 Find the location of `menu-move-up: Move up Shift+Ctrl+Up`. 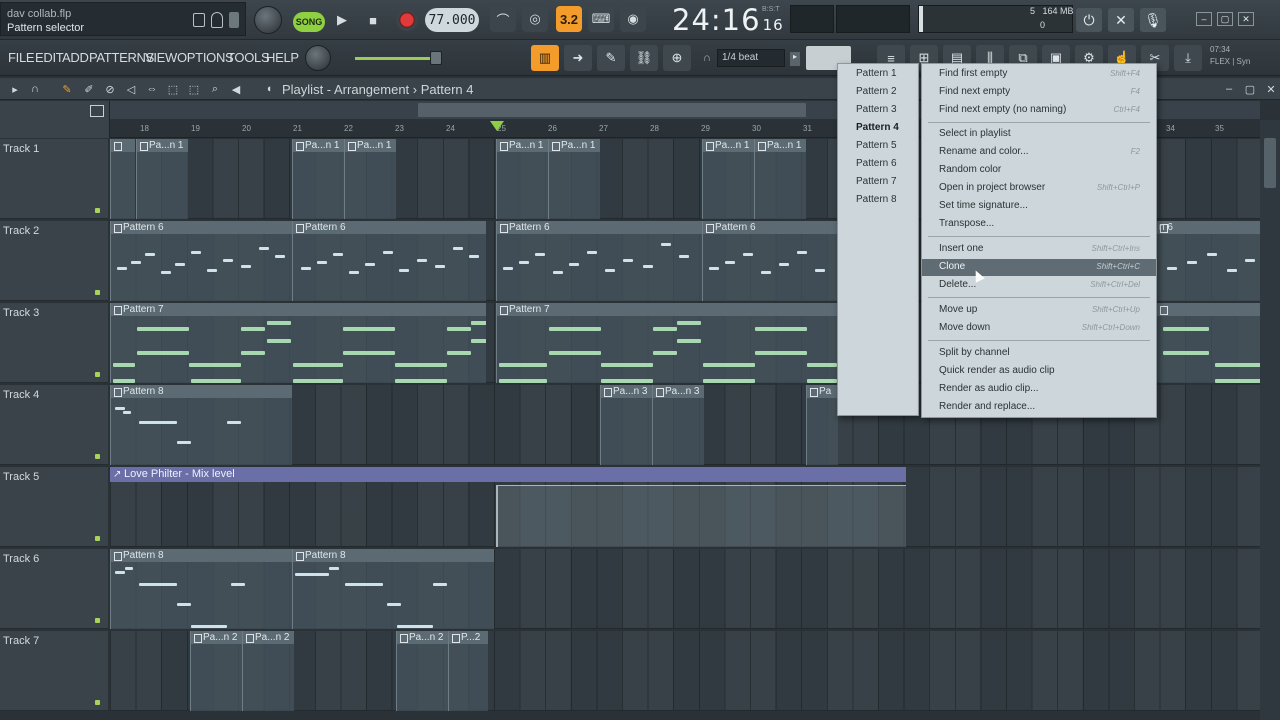

menu-move-up: Move up Shift+Ctrl+Up is located at coordinates (1039, 310).